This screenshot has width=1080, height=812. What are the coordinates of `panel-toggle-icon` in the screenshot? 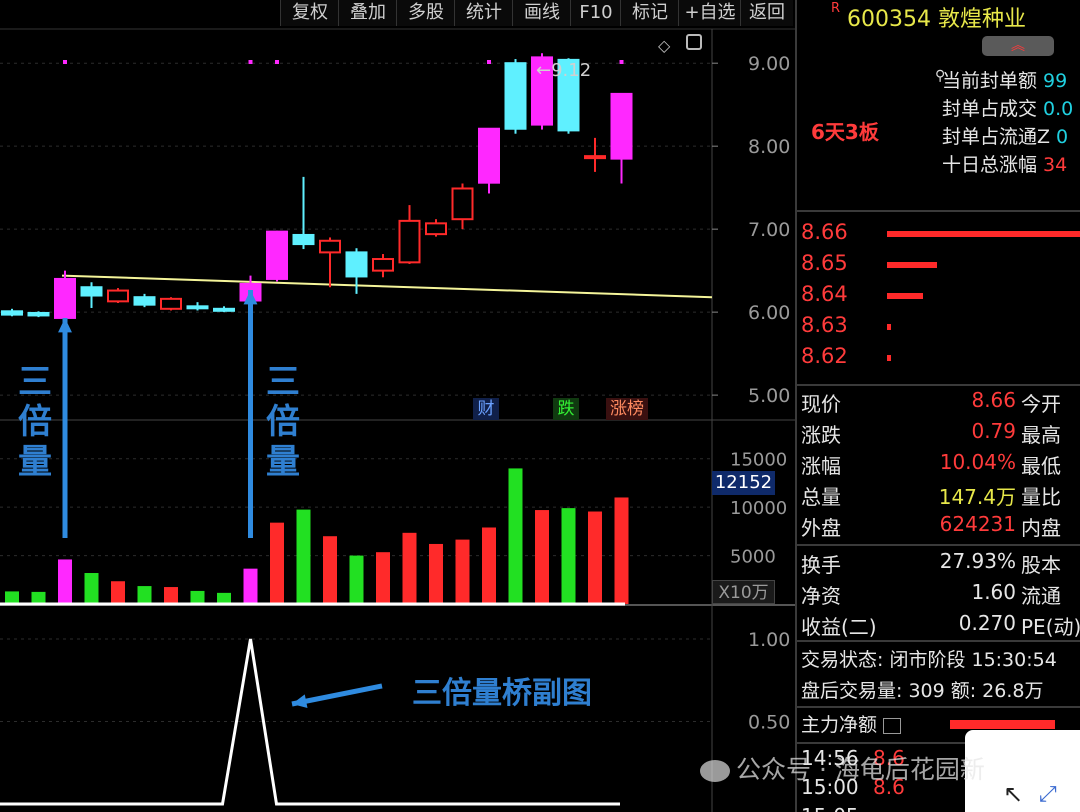 It's located at (694, 42).